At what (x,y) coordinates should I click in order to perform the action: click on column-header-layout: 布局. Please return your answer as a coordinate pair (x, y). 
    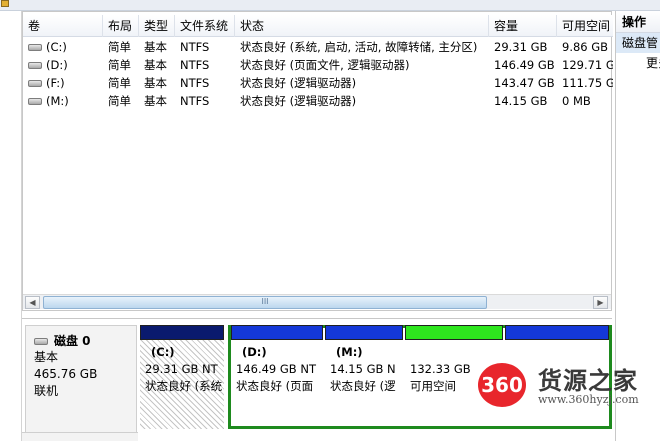
    Looking at the image, I should click on (121, 26).